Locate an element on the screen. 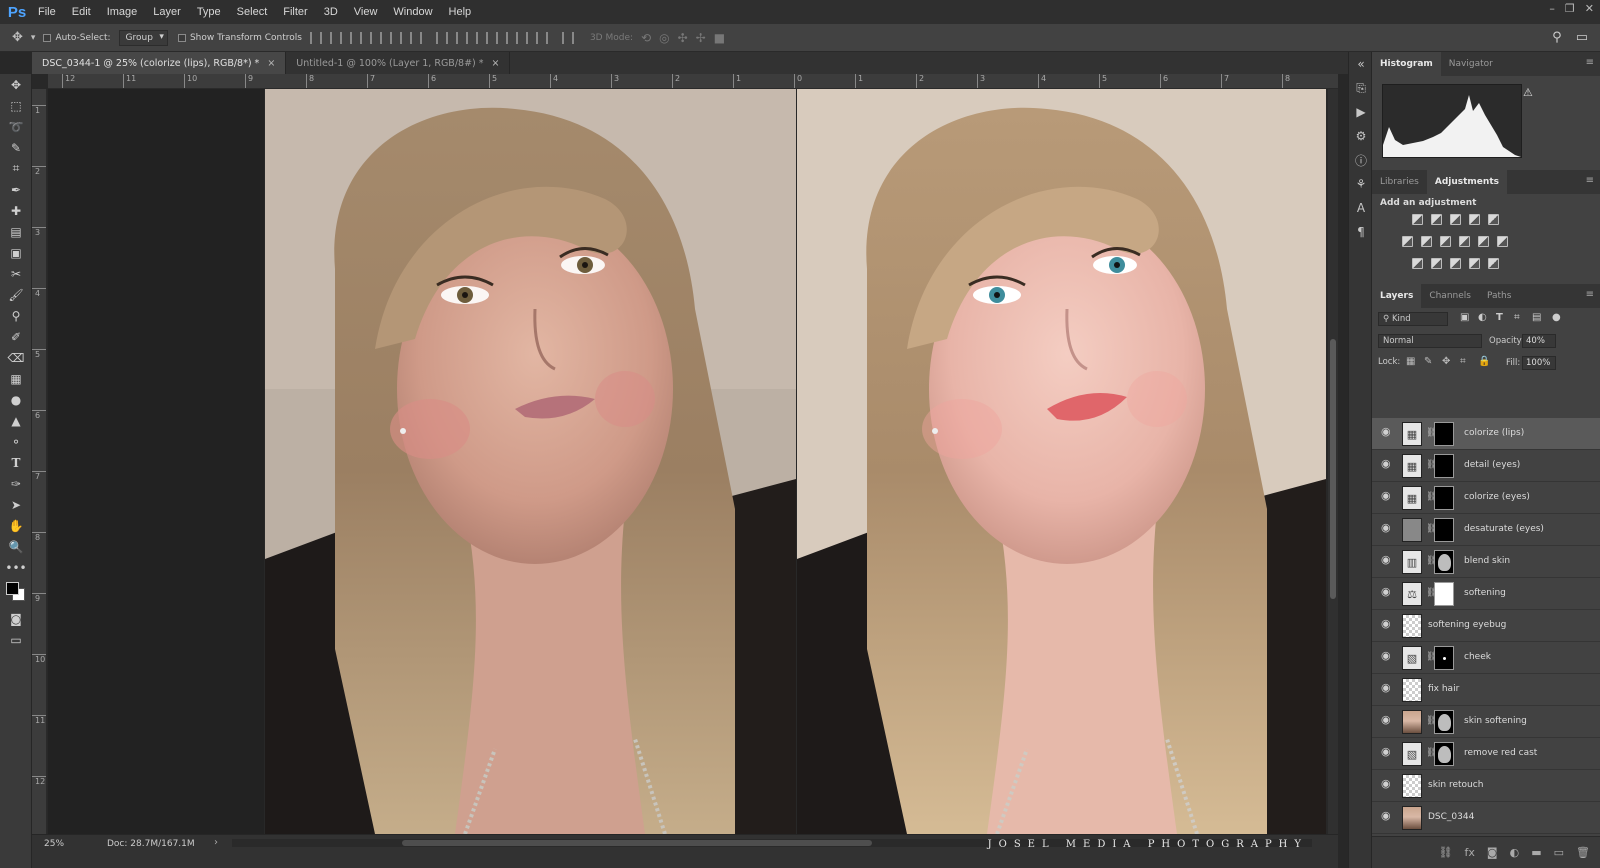 The height and width of the screenshot is (868, 1600). align-top-icon is located at coordinates (315, 37).